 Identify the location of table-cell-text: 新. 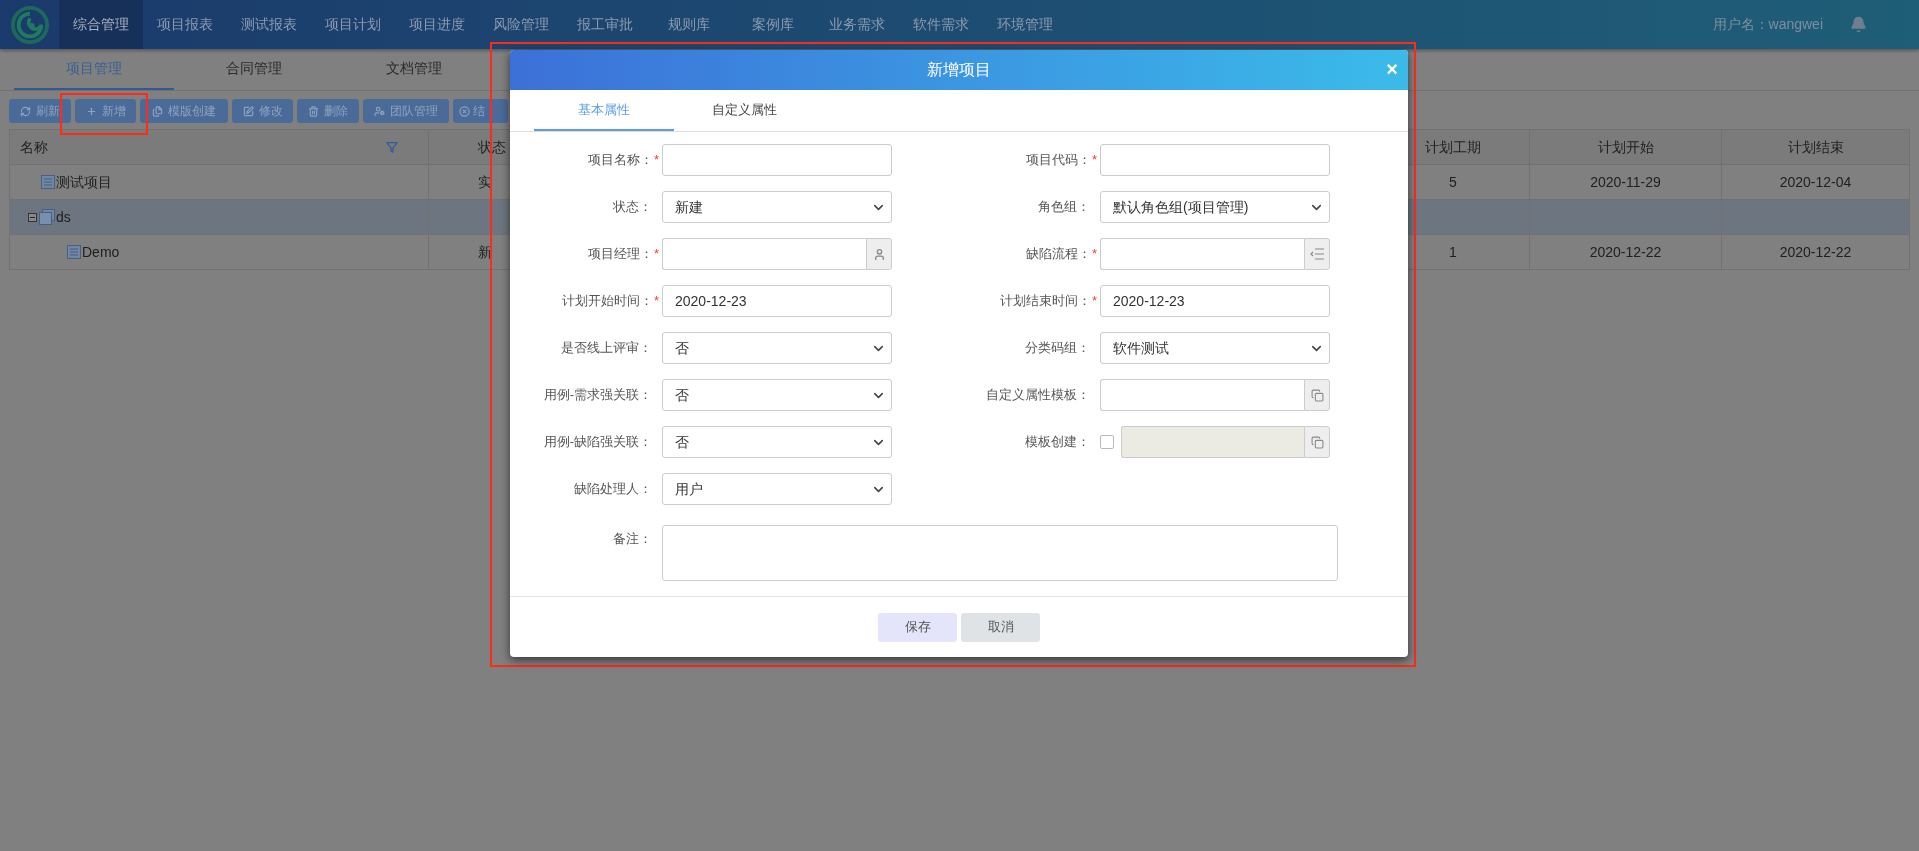
(485, 252).